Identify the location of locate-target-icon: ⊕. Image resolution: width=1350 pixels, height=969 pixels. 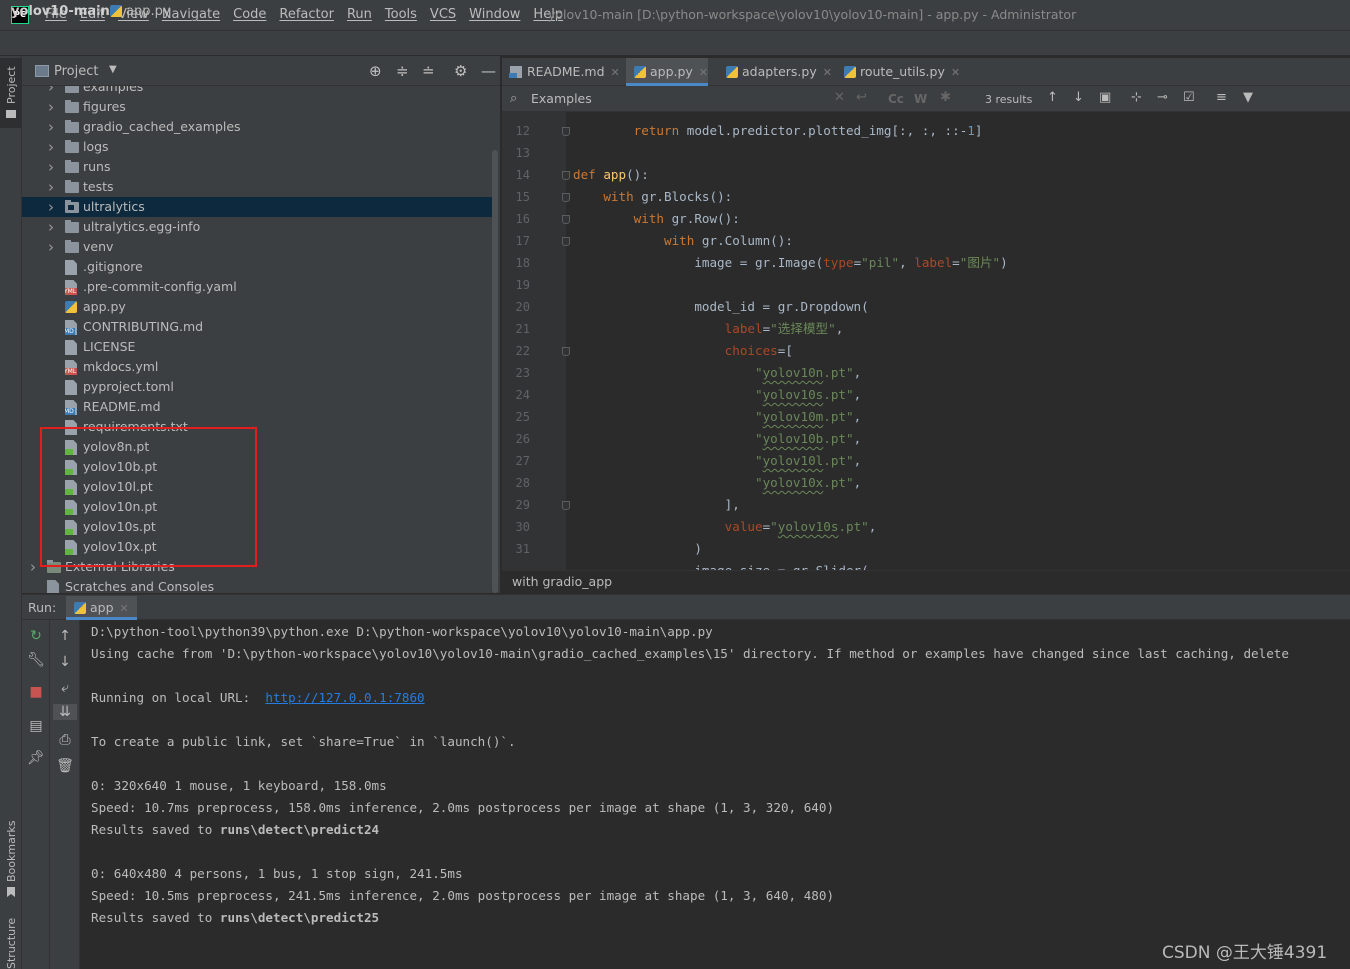
(375, 71).